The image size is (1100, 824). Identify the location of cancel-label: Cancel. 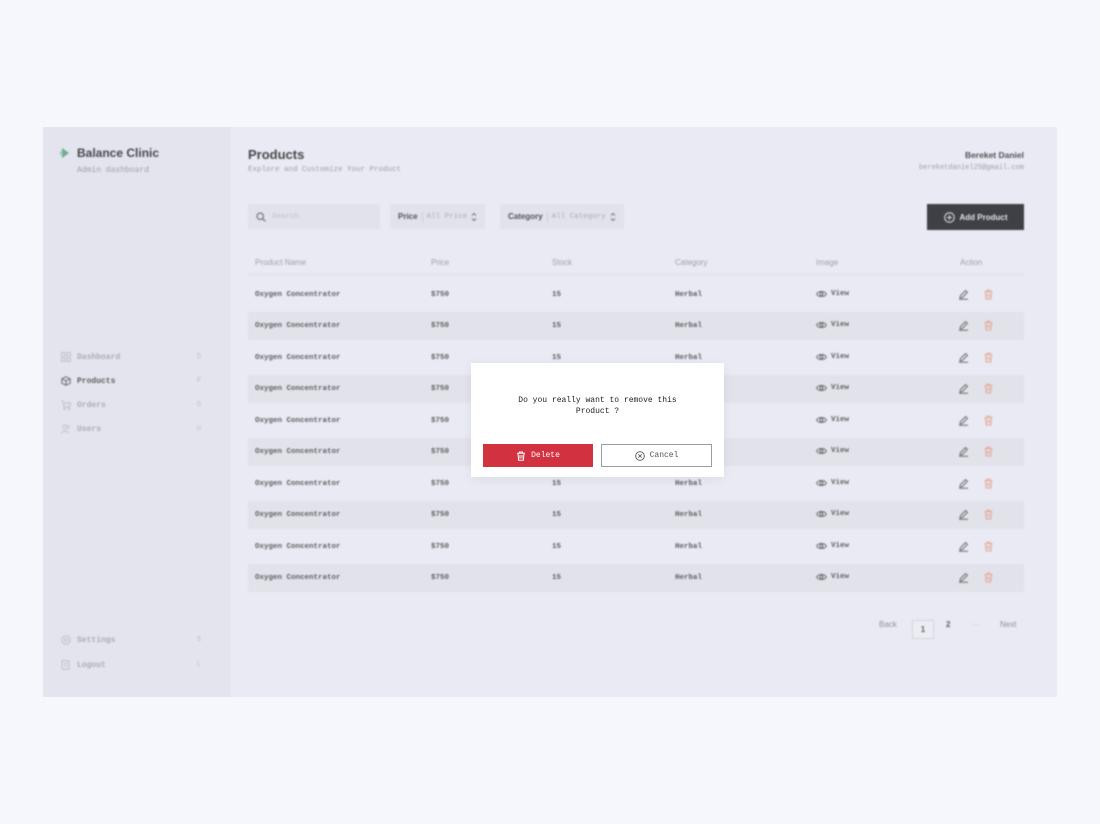
(664, 455).